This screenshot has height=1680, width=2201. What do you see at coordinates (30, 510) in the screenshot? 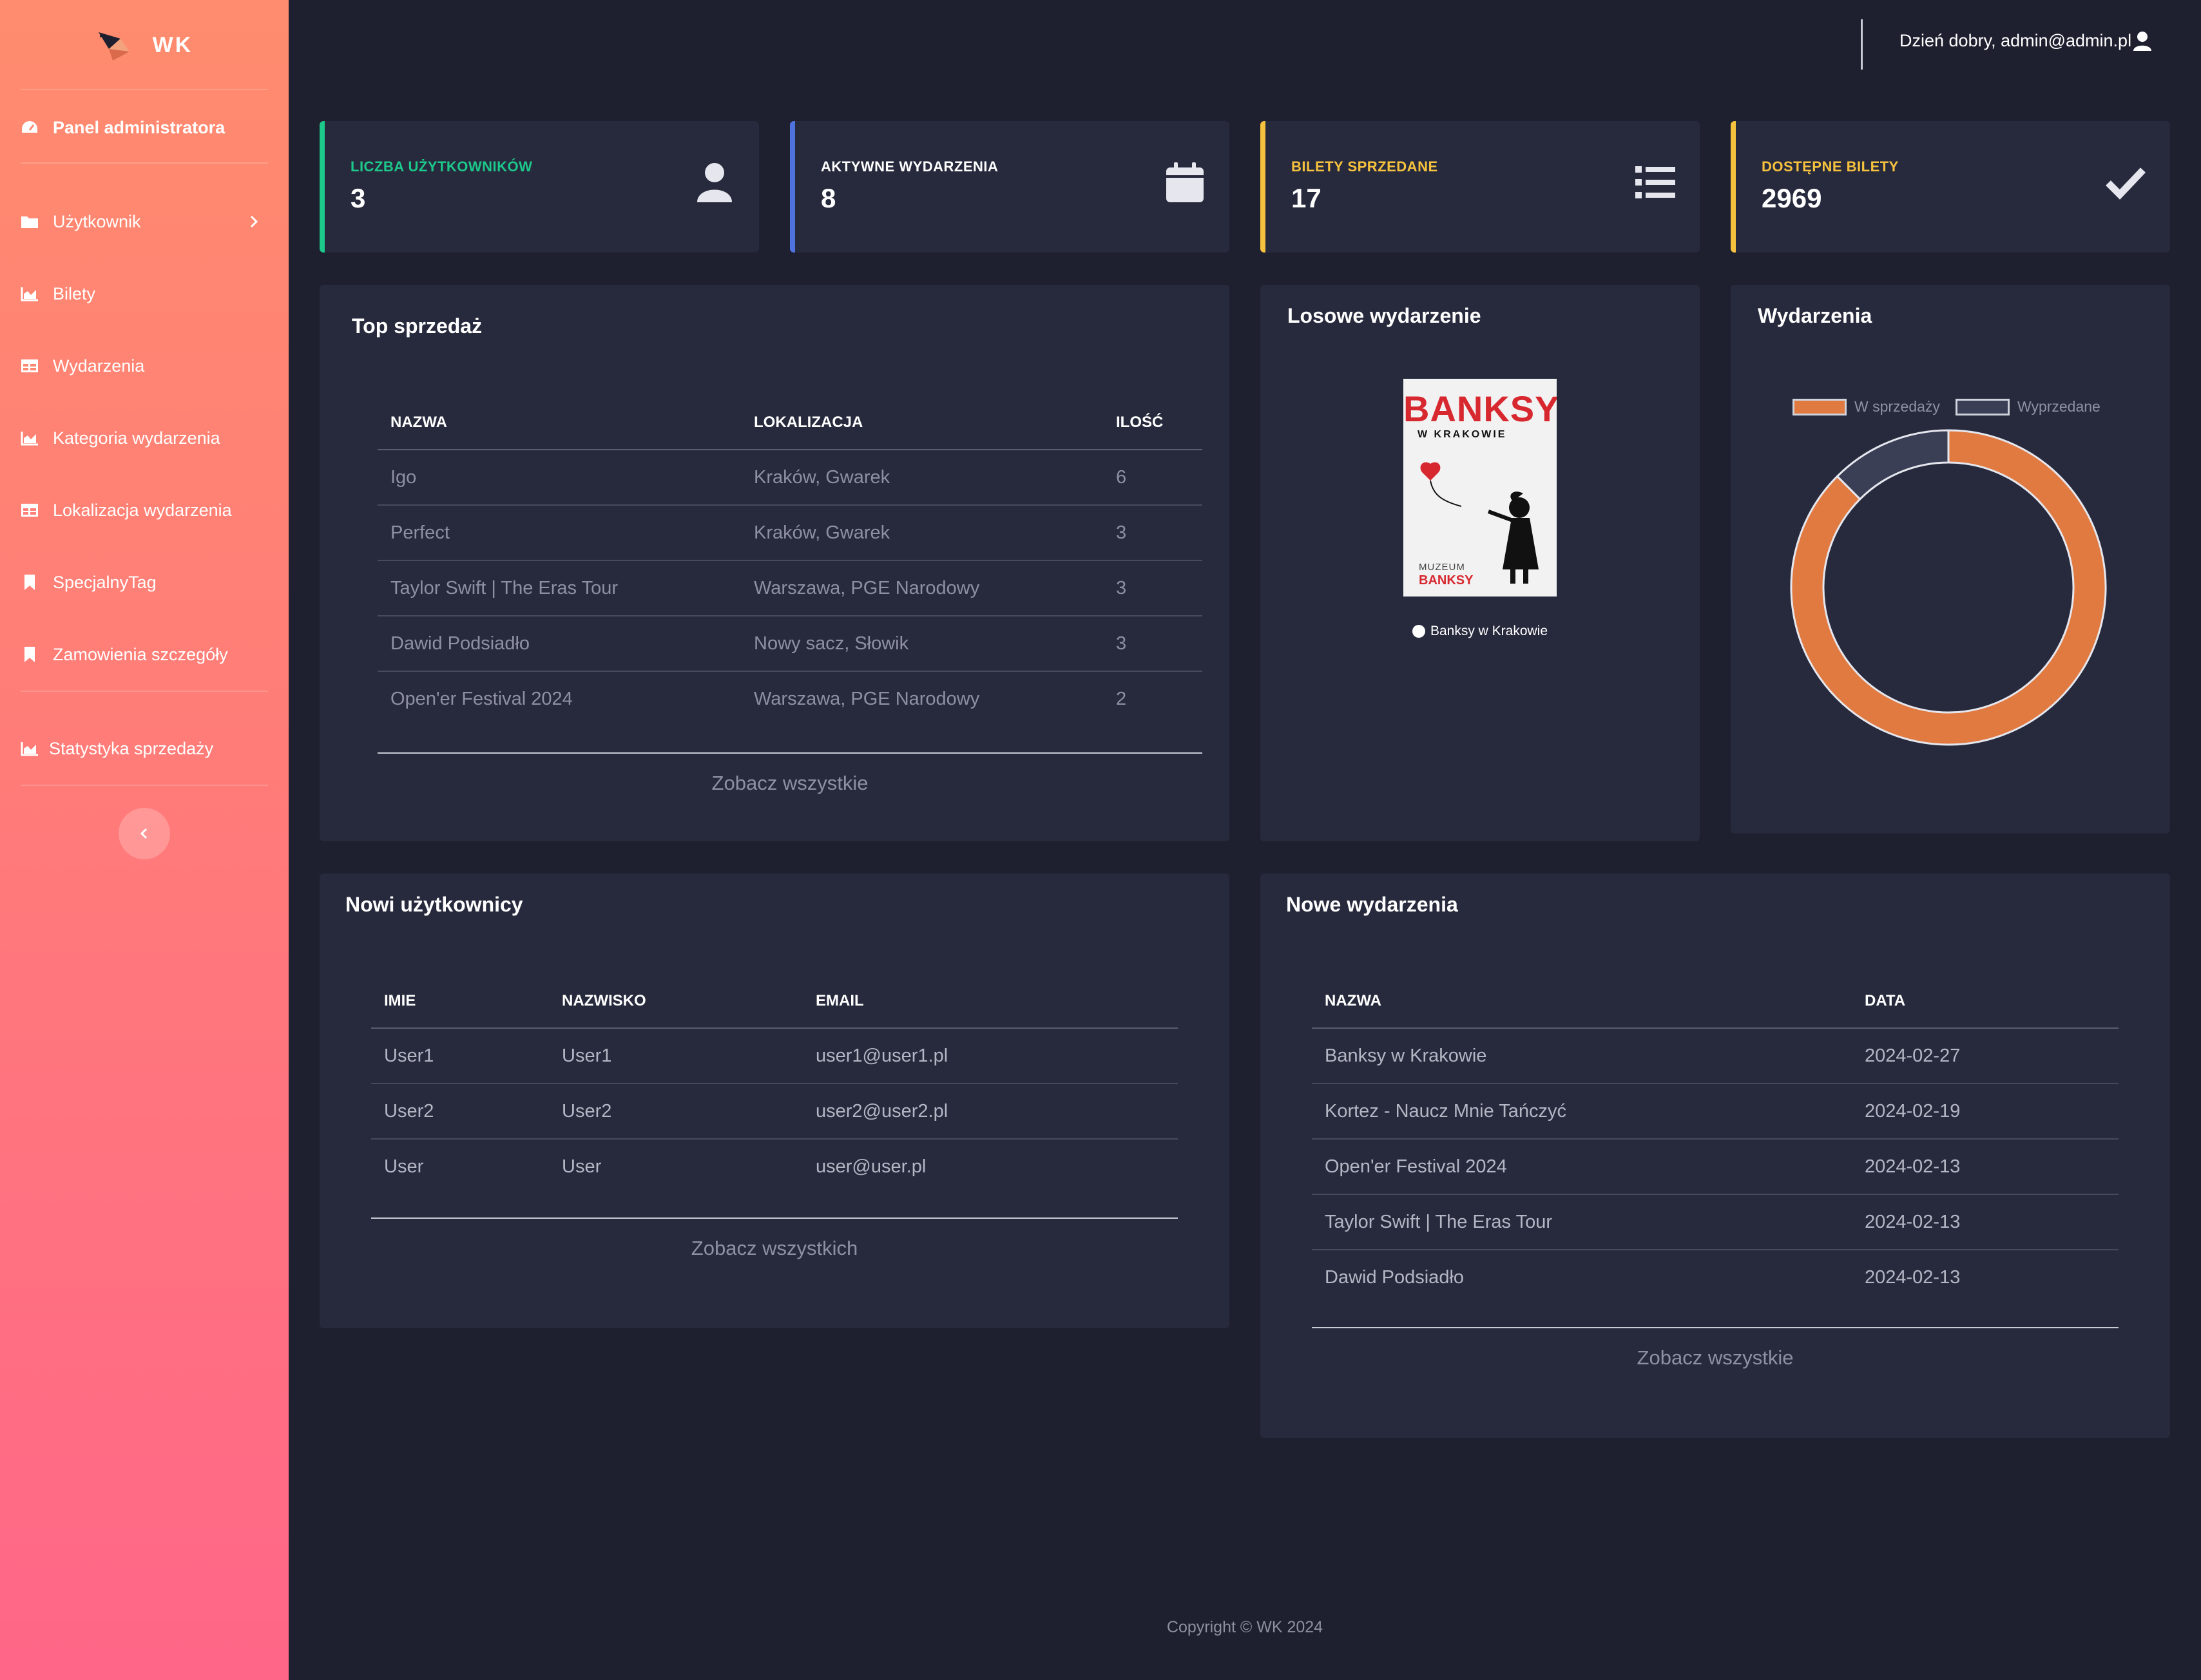
I see `table-icon` at bounding box center [30, 510].